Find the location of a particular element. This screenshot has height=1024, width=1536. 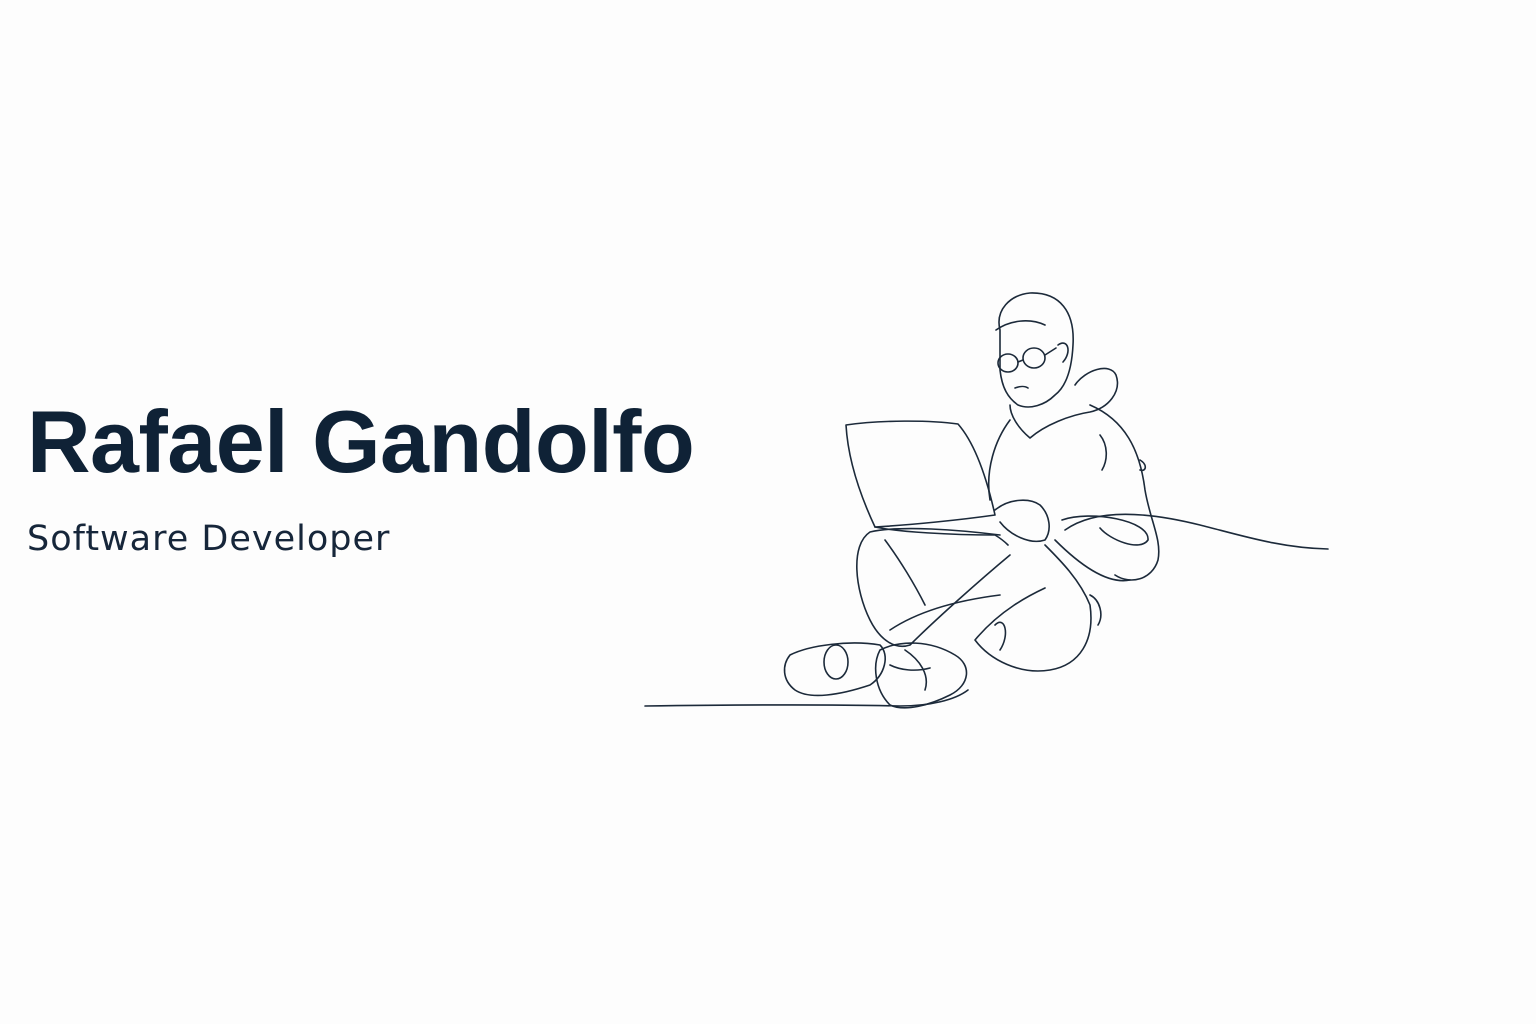

leg-left is located at coordinates (933, 587).